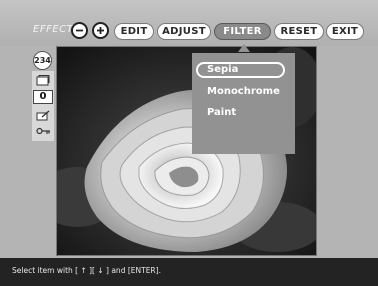 This screenshot has width=378, height=286. I want to click on zoom-out-button, so click(79, 30).